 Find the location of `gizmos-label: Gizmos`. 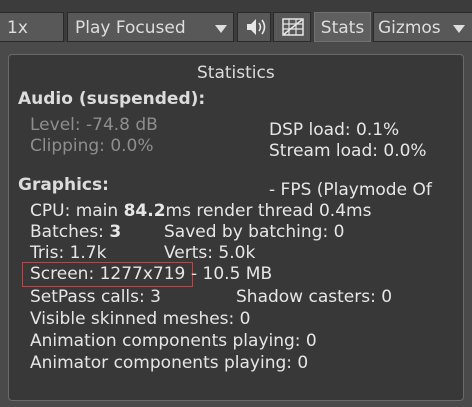

gizmos-label: Gizmos is located at coordinates (409, 28).